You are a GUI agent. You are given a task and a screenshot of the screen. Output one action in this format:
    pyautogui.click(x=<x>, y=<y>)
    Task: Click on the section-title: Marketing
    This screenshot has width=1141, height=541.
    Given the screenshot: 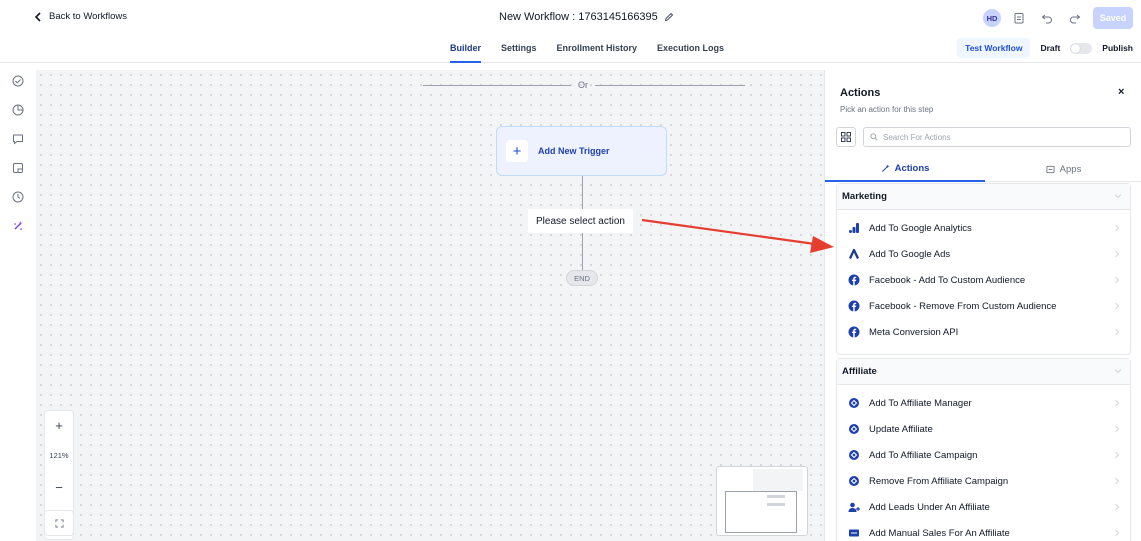 What is the action you would take?
    pyautogui.click(x=864, y=196)
    